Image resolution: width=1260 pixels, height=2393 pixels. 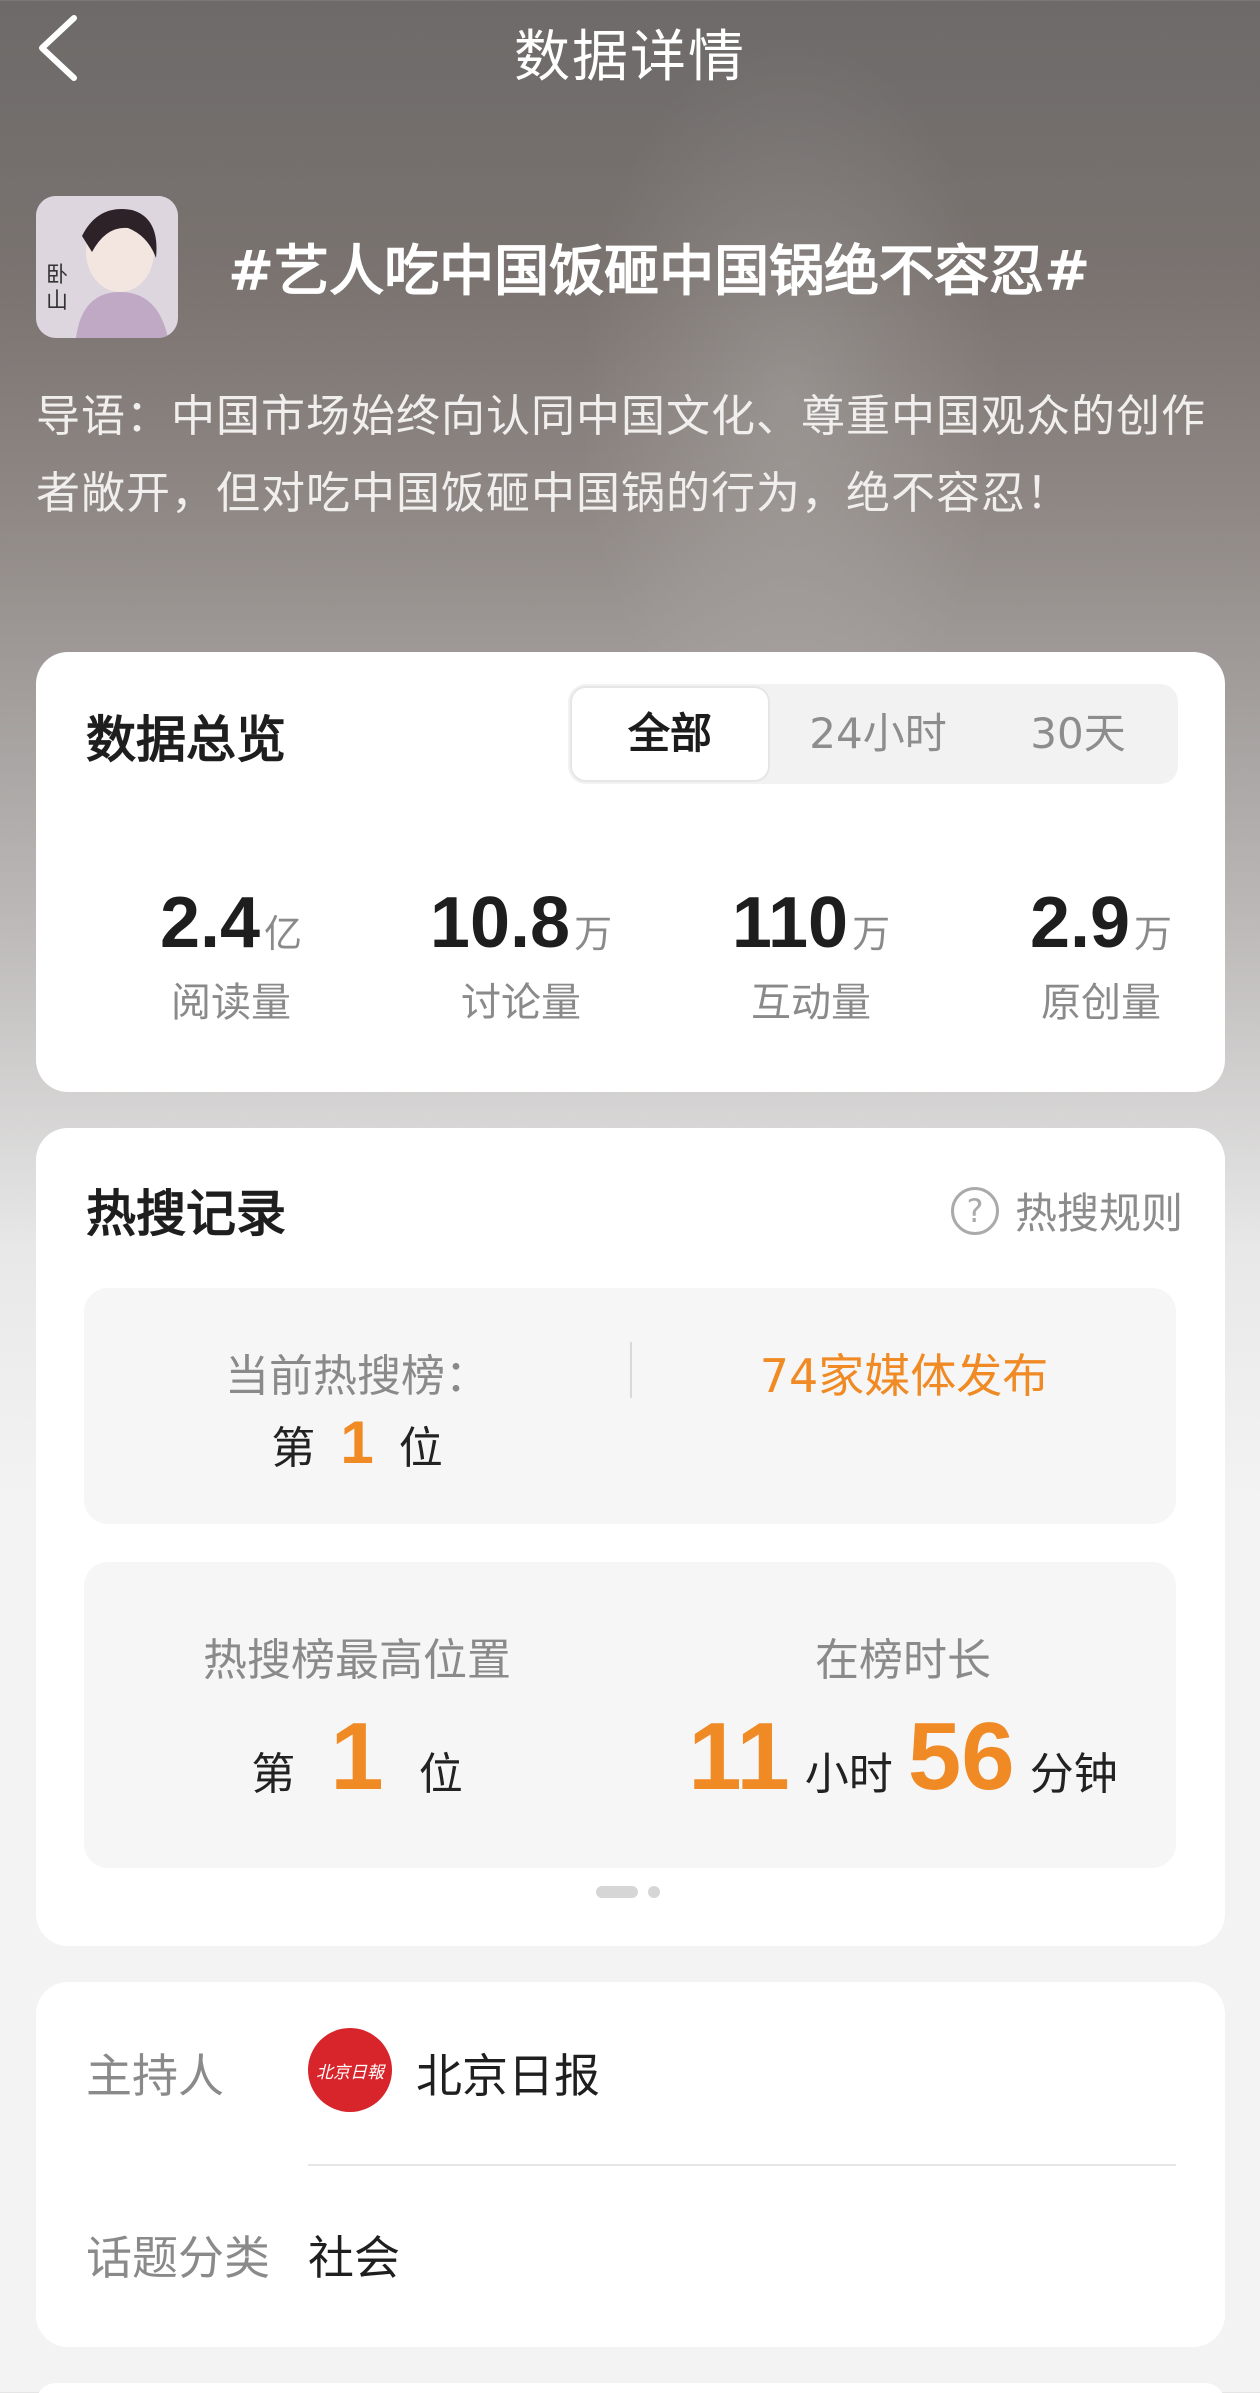 I want to click on host-label: 主持人, so click(x=155, y=2076).